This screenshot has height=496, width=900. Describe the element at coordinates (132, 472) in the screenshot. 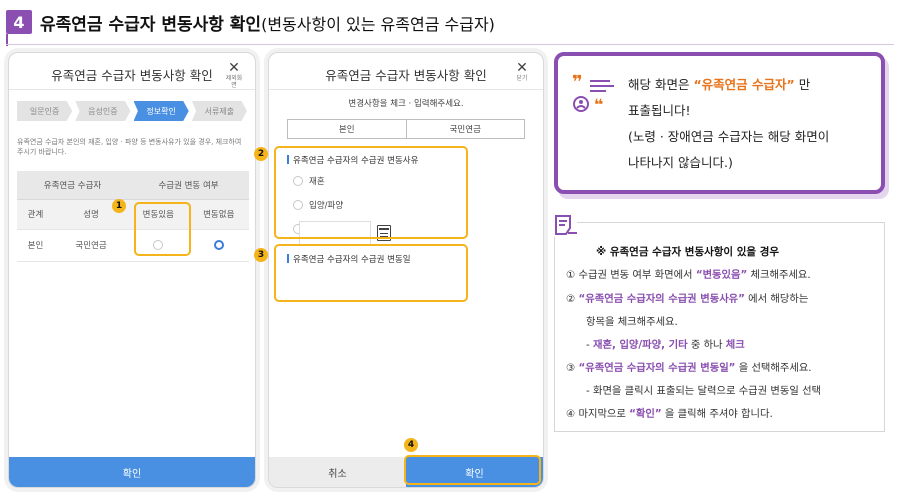

I see `confirm-button: 확인` at that location.